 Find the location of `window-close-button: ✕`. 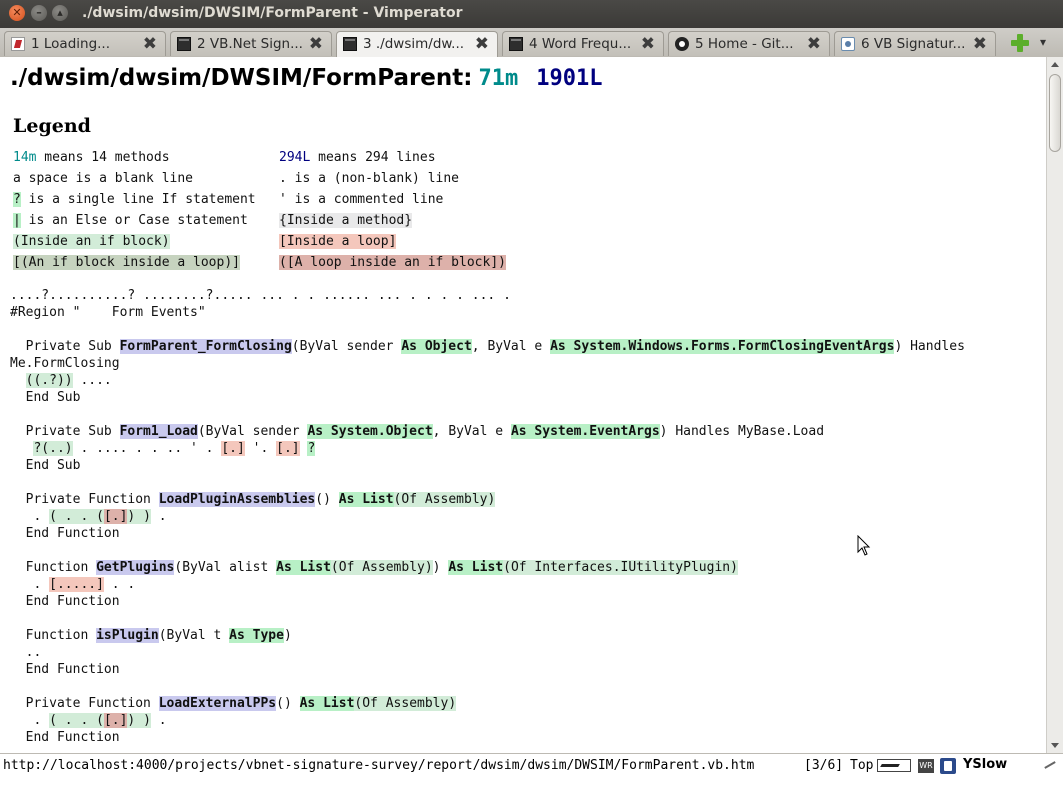

window-close-button: ✕ is located at coordinates (17, 13).